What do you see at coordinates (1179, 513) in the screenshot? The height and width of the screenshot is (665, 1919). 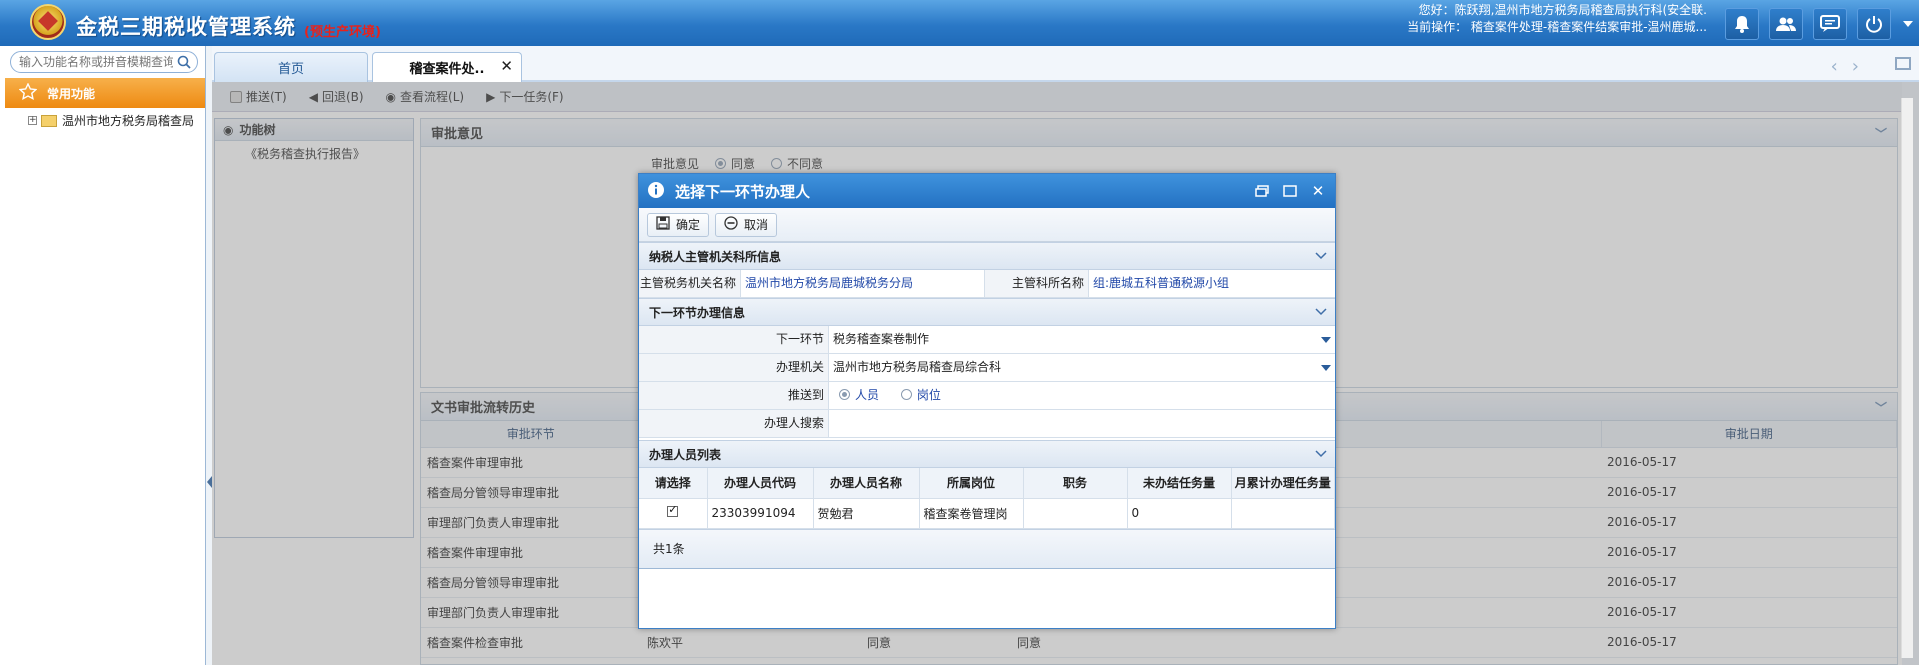 I see `pending-cell: 0` at bounding box center [1179, 513].